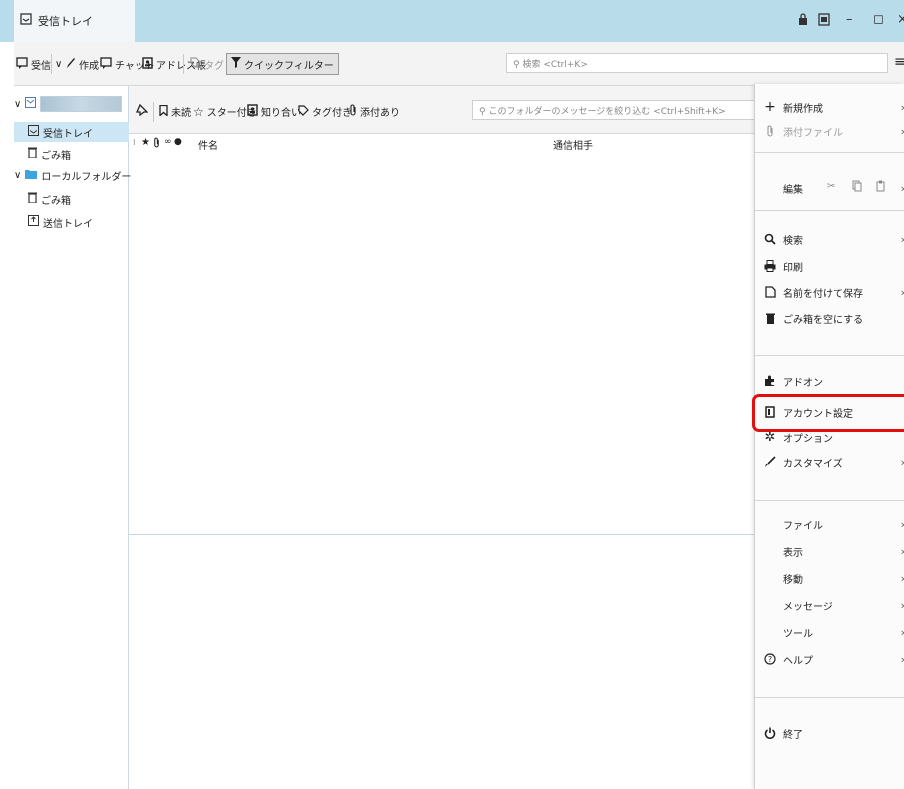 This screenshot has height=789, width=904. Describe the element at coordinates (325, 111) in the screenshot. I see `tagged-filter: タグ付き` at that location.